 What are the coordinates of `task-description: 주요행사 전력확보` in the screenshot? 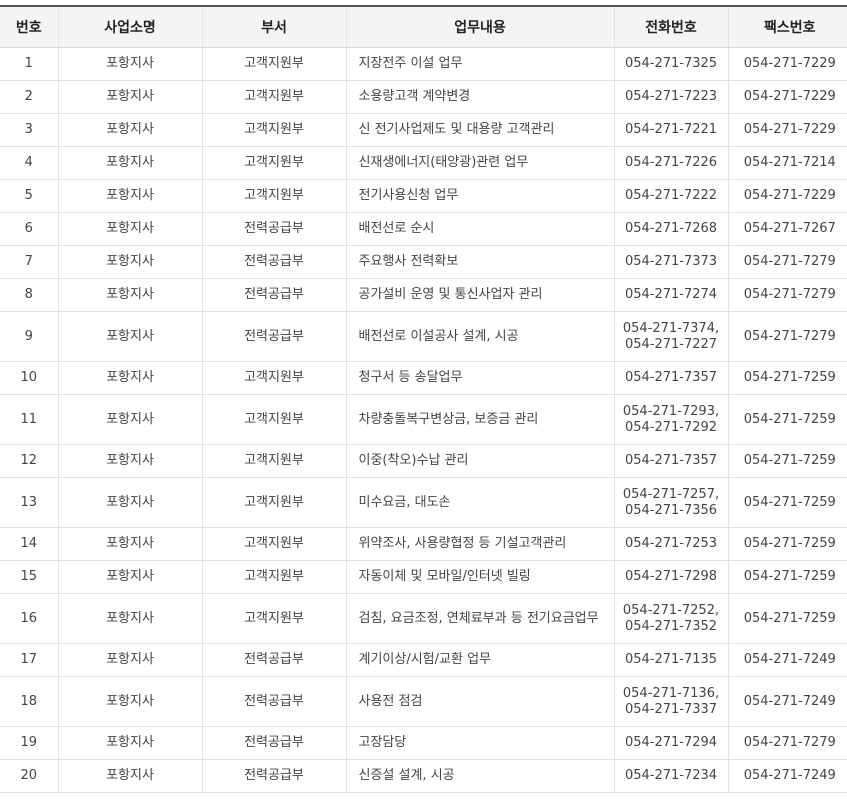 It's located at (479, 262).